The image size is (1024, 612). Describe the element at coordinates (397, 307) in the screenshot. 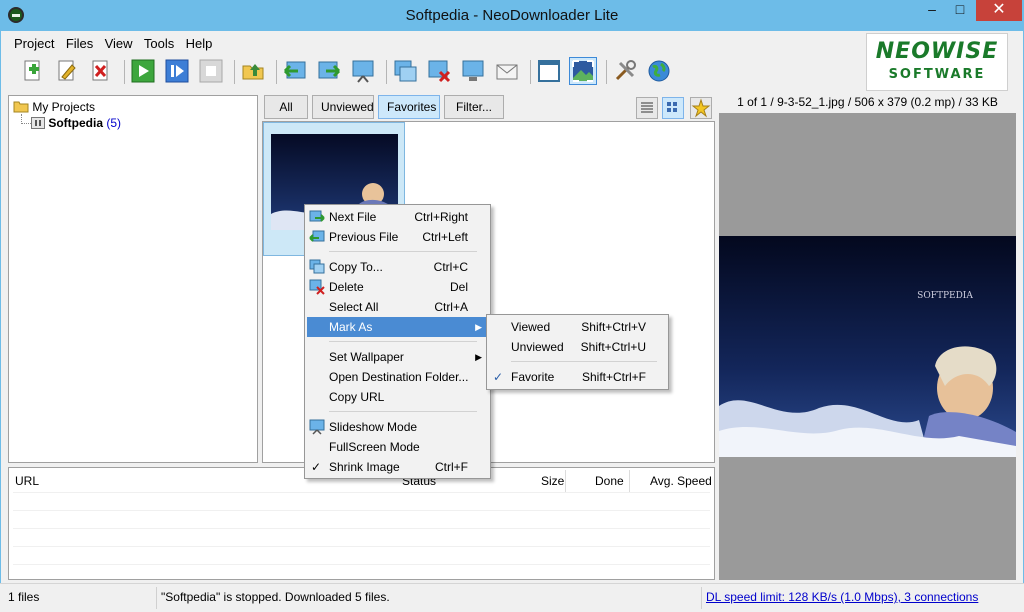

I see `menu-item-select-all: Select All Ctrl+A` at that location.